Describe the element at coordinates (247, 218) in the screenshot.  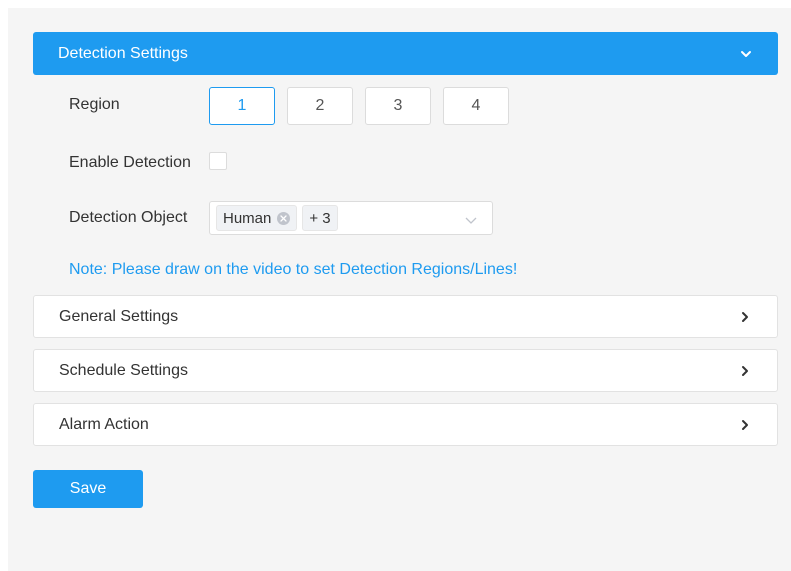
I see `object-tag-label: Human` at that location.